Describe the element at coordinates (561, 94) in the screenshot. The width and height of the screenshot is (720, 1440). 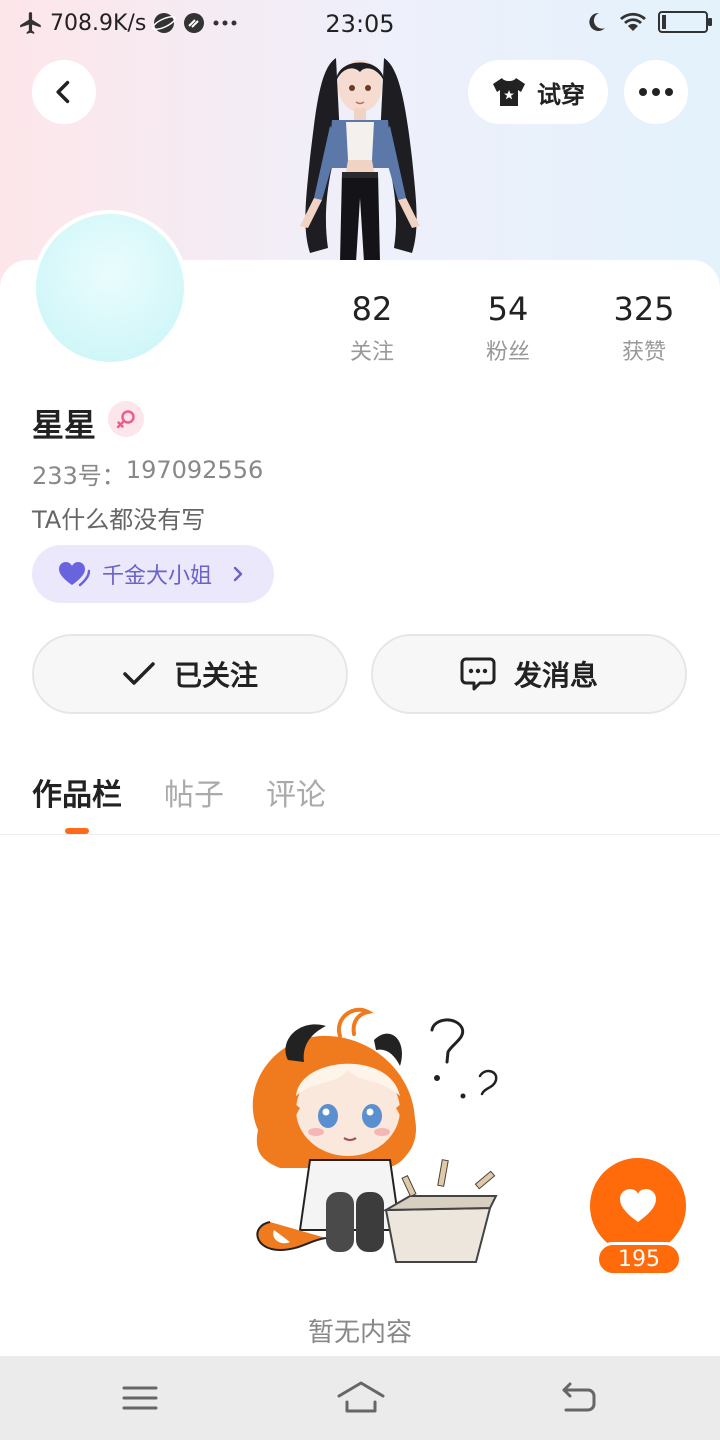
I see `try-on-label: 试穿` at that location.